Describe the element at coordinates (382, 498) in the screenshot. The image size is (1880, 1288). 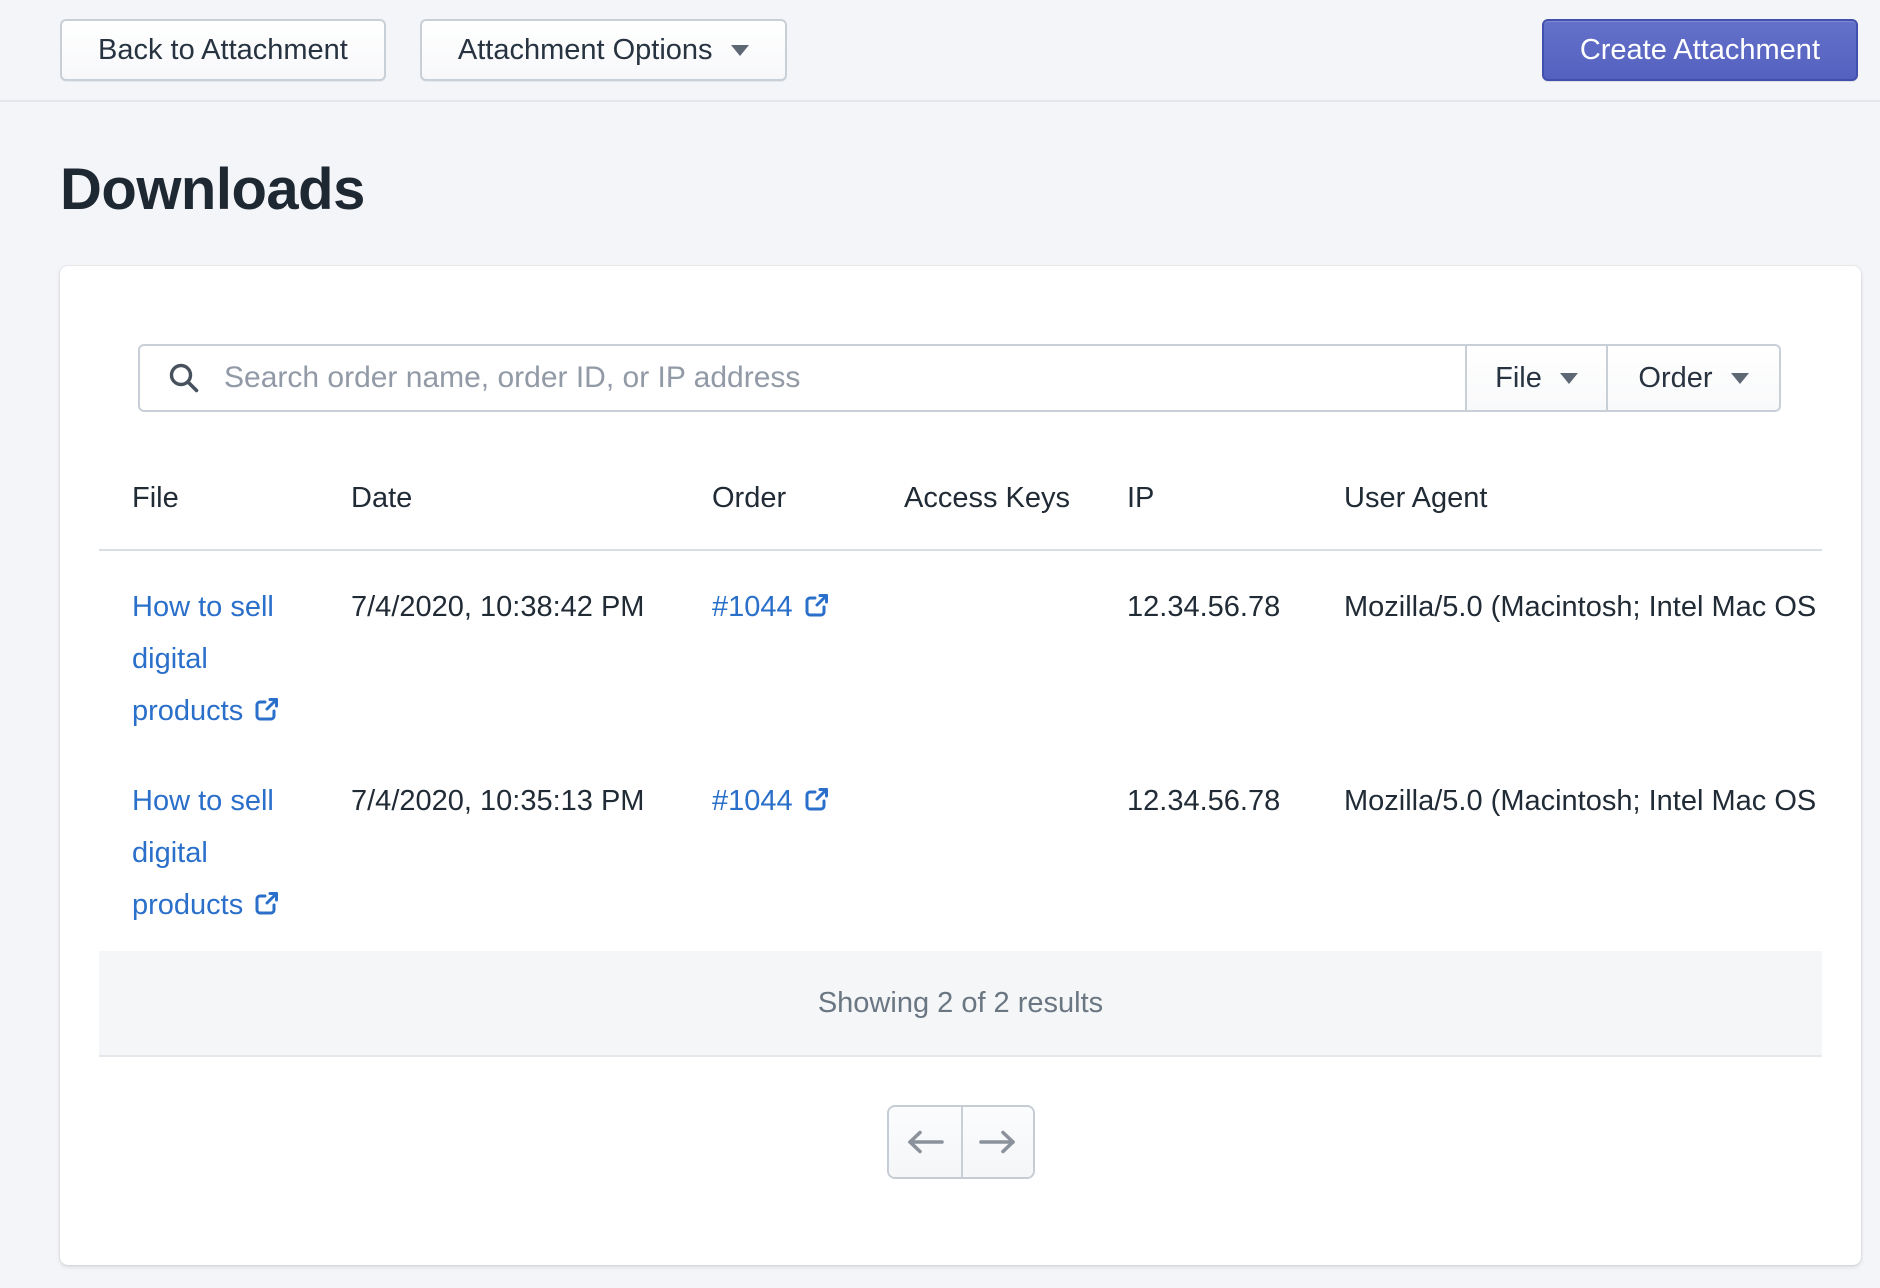
I see `column-header-date: Date` at that location.